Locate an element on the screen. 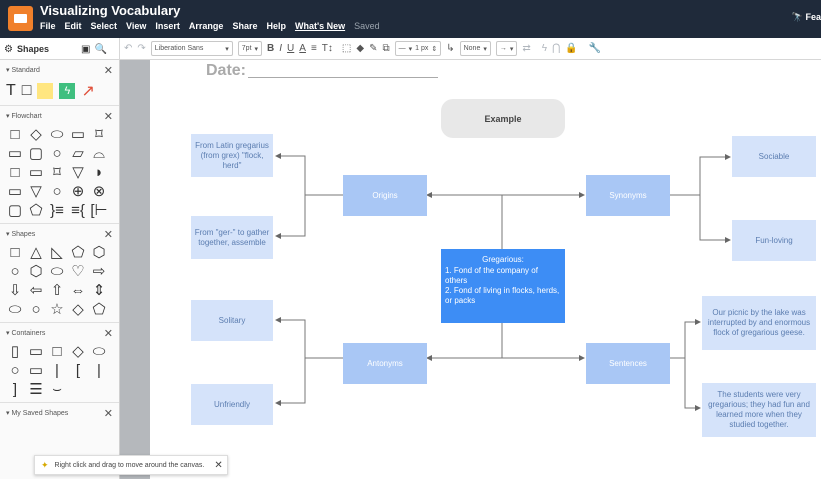 The image size is (821, 479). line-width-select: — ▾ 1 px ⇕ is located at coordinates (418, 48).